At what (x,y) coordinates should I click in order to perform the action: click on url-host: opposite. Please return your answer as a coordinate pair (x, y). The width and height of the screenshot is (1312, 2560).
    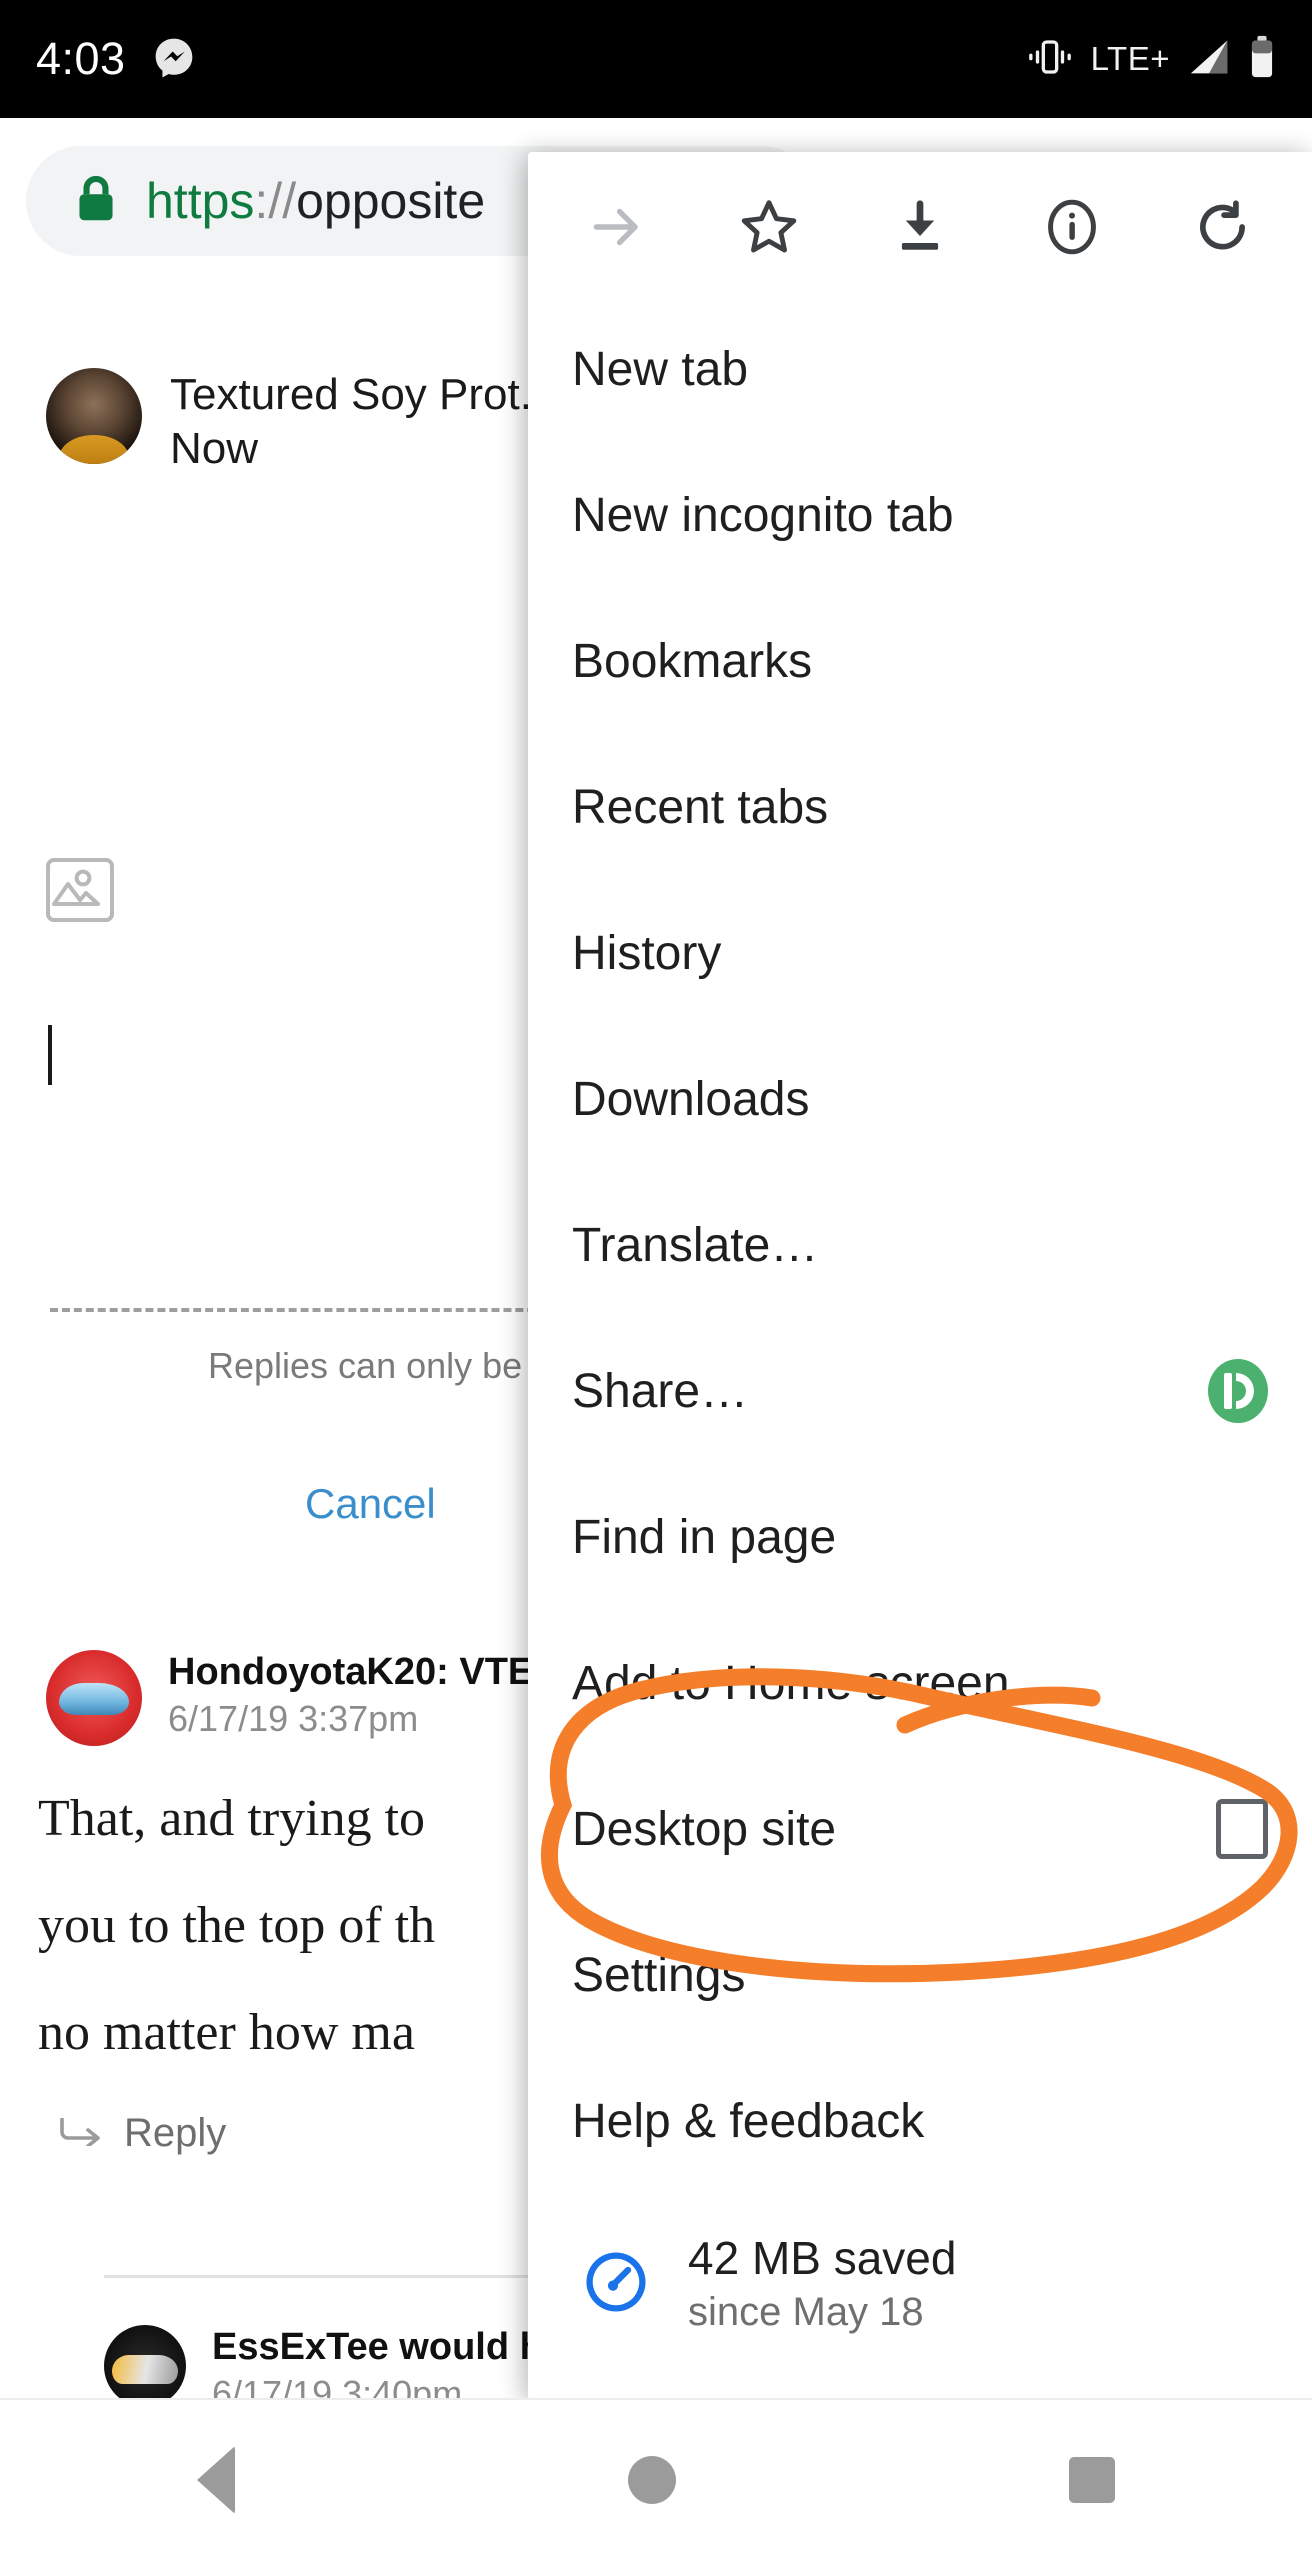
    Looking at the image, I should click on (391, 201).